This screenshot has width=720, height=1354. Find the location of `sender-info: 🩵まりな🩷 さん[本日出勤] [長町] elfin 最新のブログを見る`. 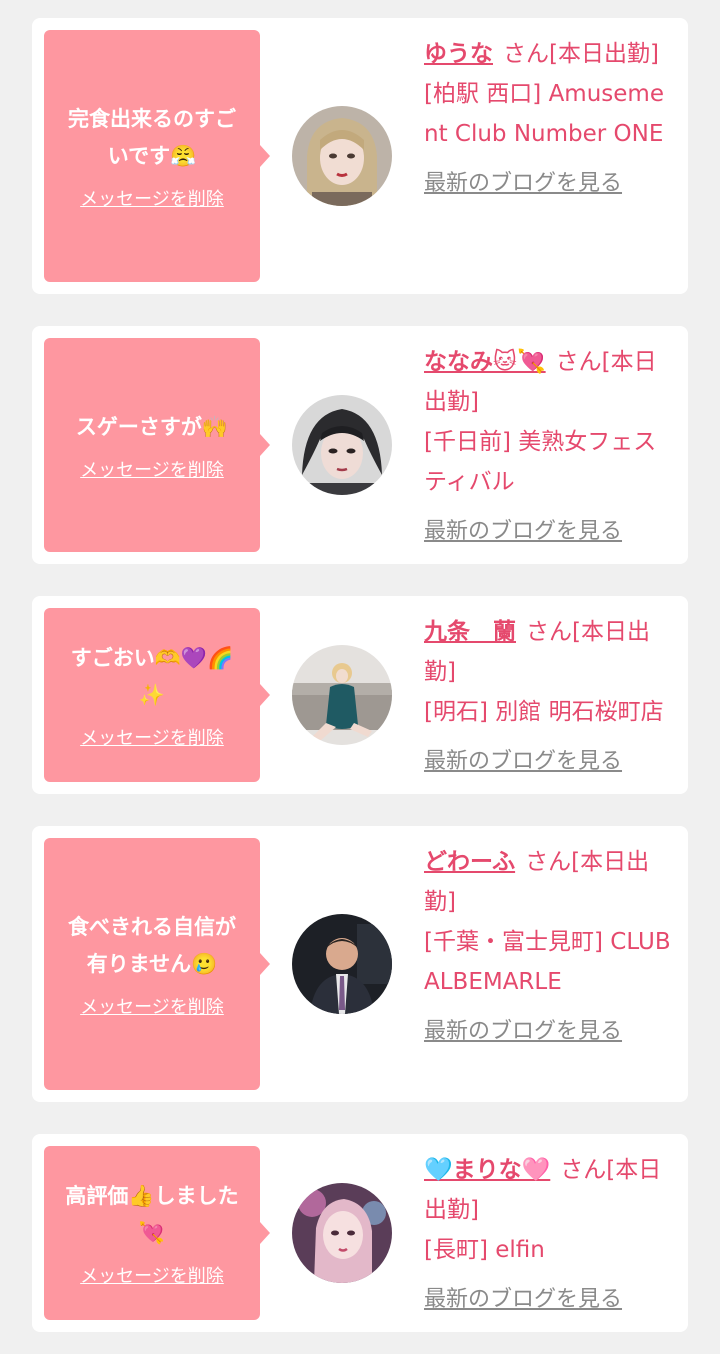

sender-info: 🩵まりな🩷 さん[本日出勤] [長町] elfin 最新のブログを見る is located at coordinates (550, 1233).